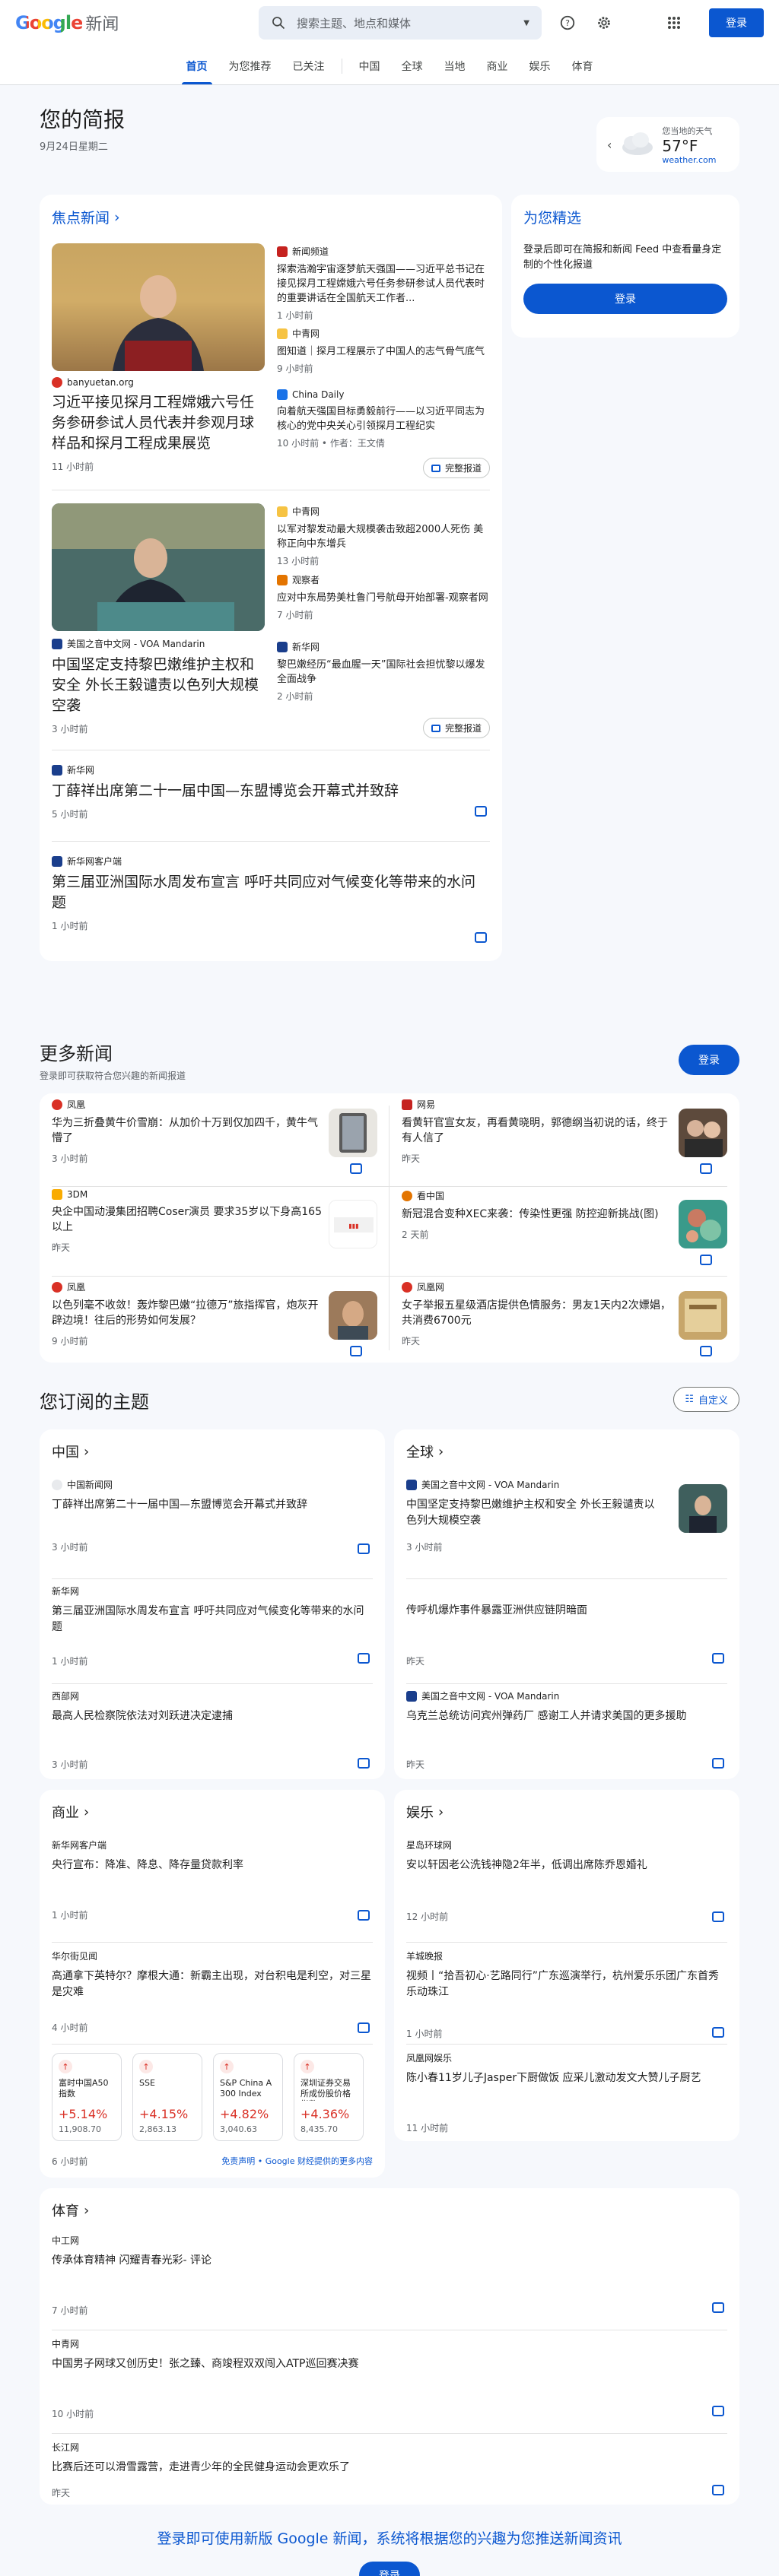  I want to click on tab-entertainment: 娱乐, so click(540, 71).